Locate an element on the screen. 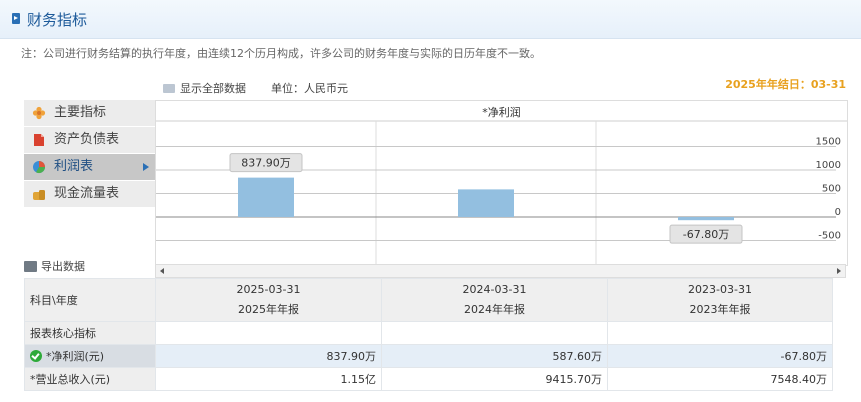  data-label: -67.80万 is located at coordinates (706, 234).